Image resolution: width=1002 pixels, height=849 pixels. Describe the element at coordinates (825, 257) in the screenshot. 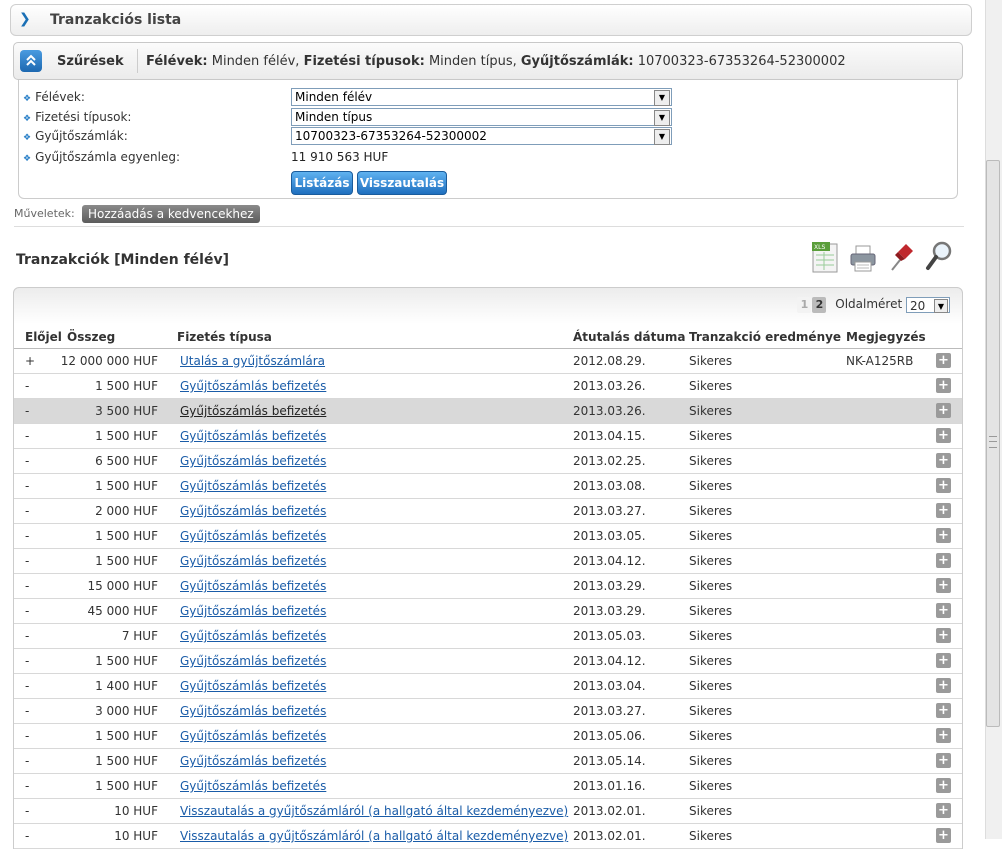

I see `excel-export-icon: XLS` at that location.